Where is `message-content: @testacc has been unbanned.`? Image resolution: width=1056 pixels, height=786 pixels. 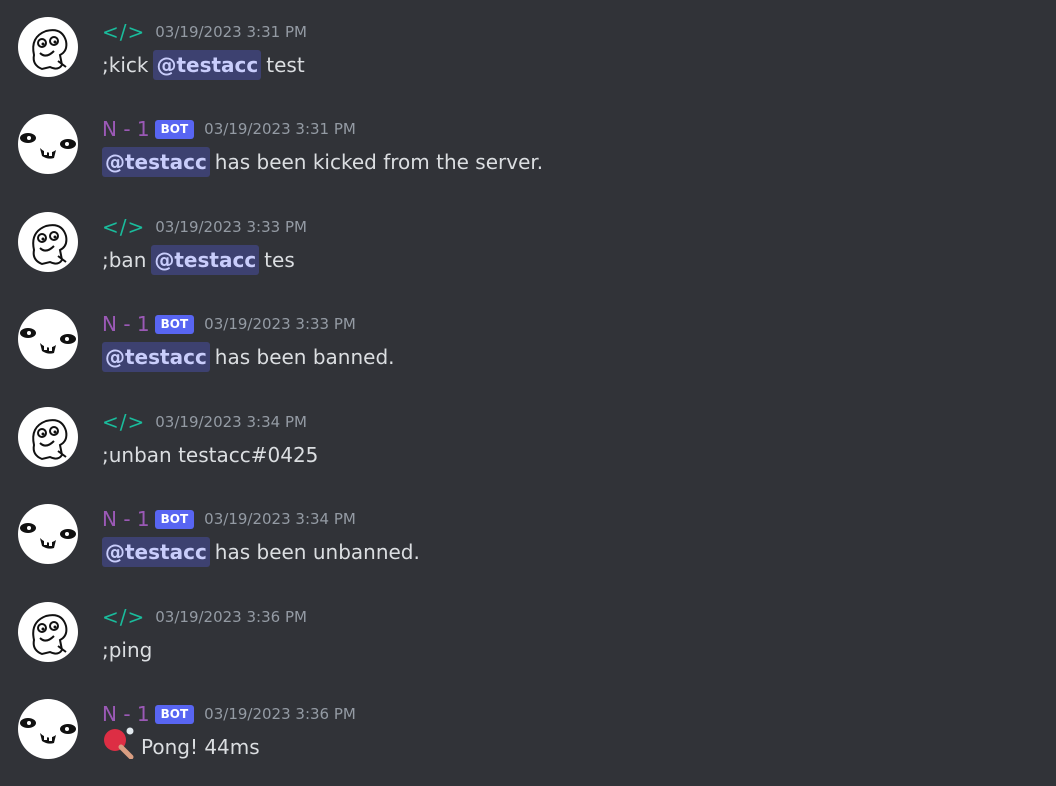 message-content: @testacc has been unbanned. is located at coordinates (261, 552).